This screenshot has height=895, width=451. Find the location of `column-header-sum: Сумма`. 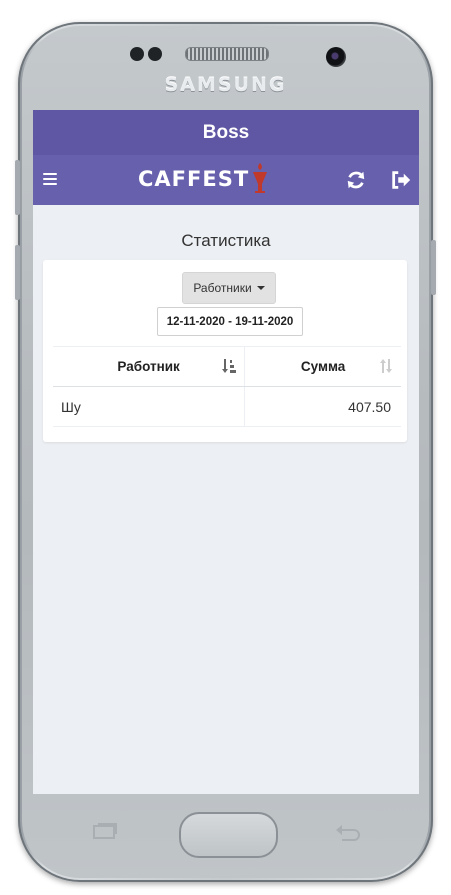

column-header-sum: Сумма is located at coordinates (322, 366).